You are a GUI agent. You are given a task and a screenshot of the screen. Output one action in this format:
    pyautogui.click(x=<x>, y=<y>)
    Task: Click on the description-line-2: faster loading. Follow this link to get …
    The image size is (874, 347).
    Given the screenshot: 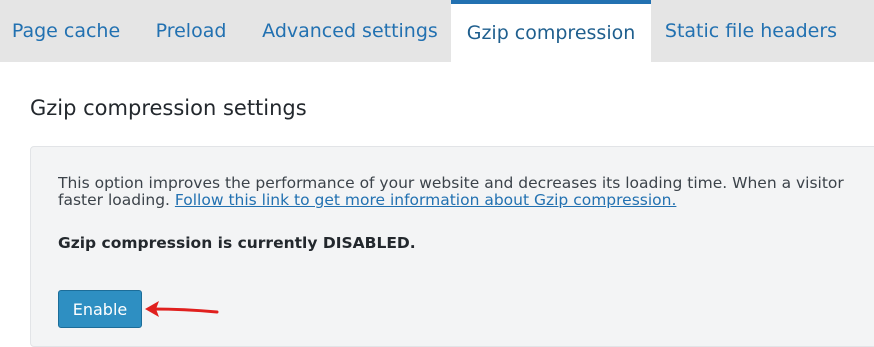 What is the action you would take?
    pyautogui.click(x=465, y=200)
    